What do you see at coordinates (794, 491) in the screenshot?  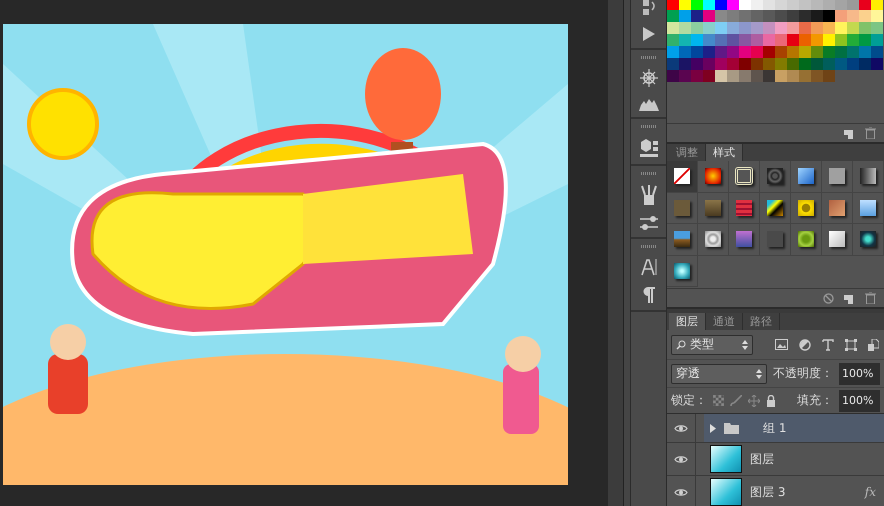 I see `layer-row: 图层 3 fx` at bounding box center [794, 491].